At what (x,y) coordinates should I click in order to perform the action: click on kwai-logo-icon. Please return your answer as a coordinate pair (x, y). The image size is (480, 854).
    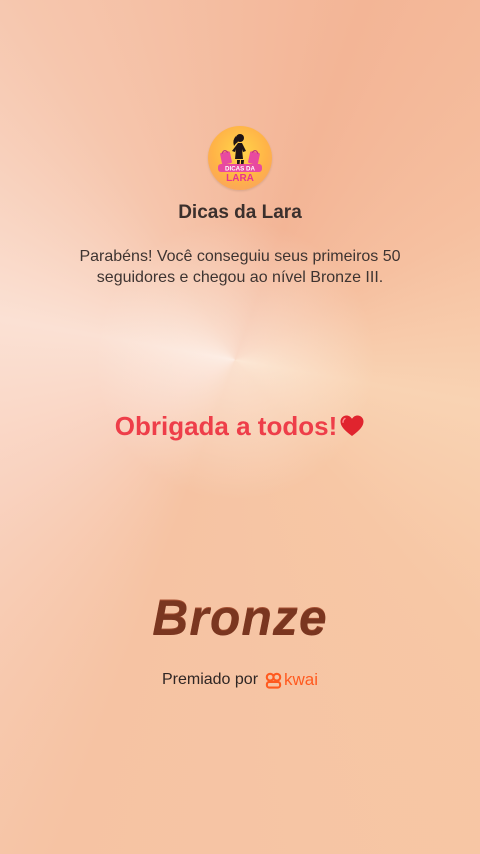
    Looking at the image, I should click on (273, 680).